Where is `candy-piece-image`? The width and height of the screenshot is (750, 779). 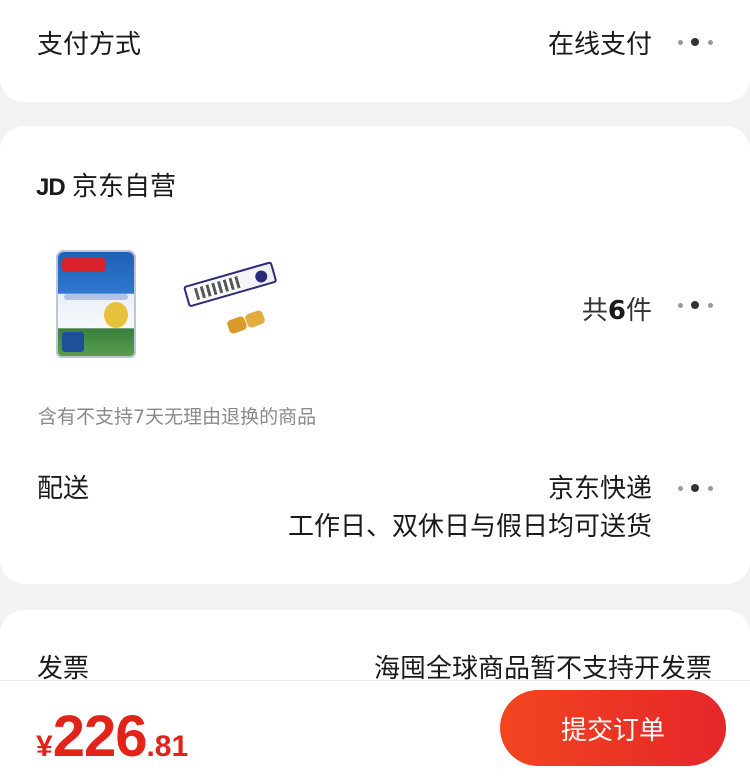
candy-piece-image is located at coordinates (255, 319).